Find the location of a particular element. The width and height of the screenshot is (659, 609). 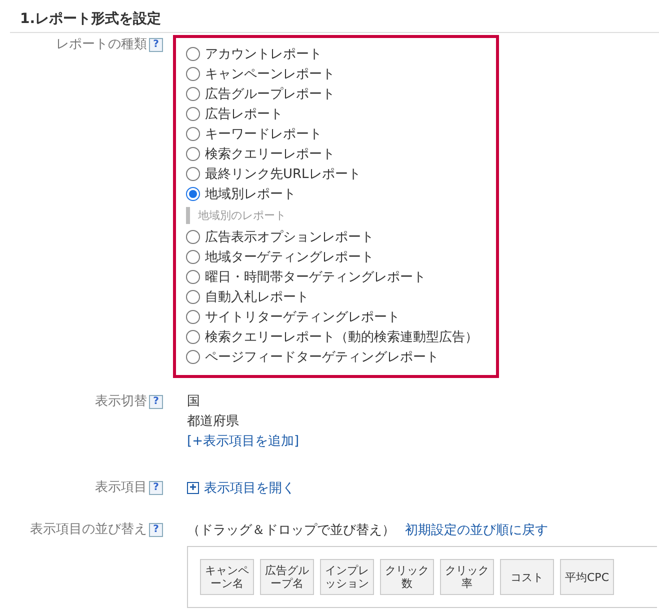

expand-icon is located at coordinates (193, 488).